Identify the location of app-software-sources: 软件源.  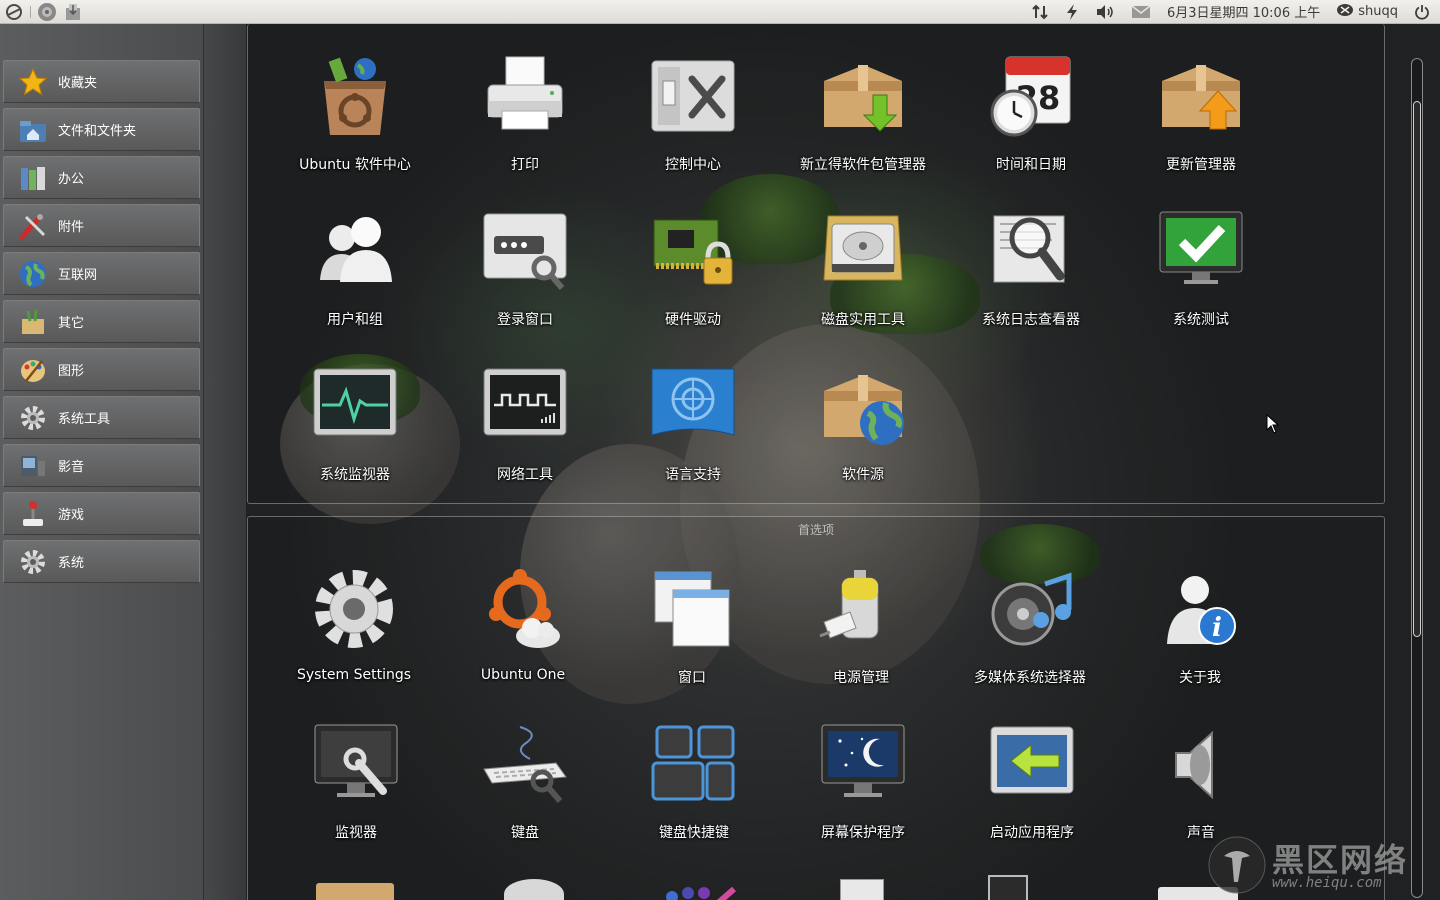
(863, 433).